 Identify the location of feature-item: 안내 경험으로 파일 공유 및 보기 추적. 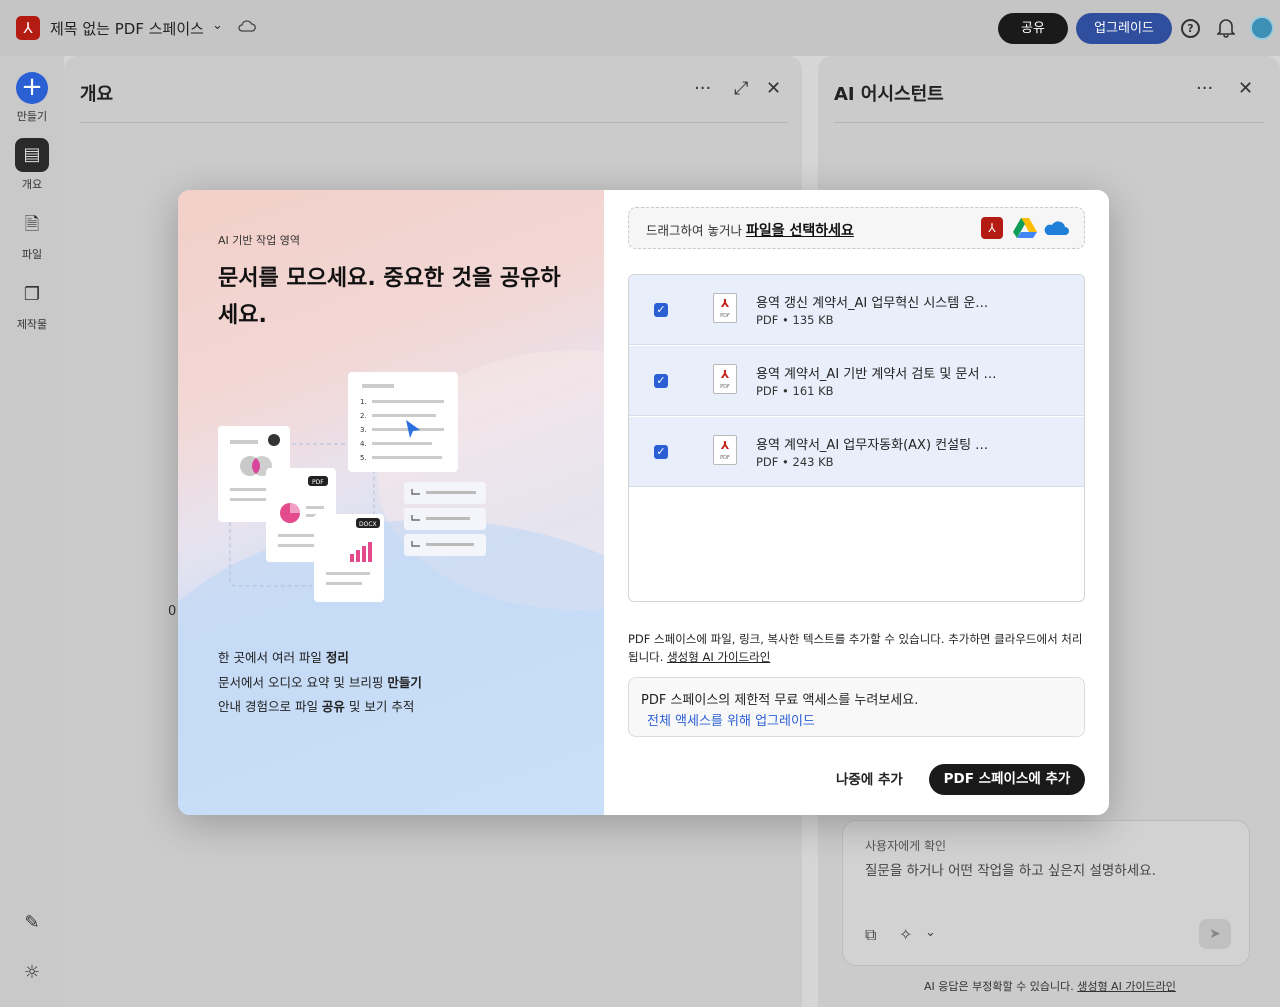
(316, 706).